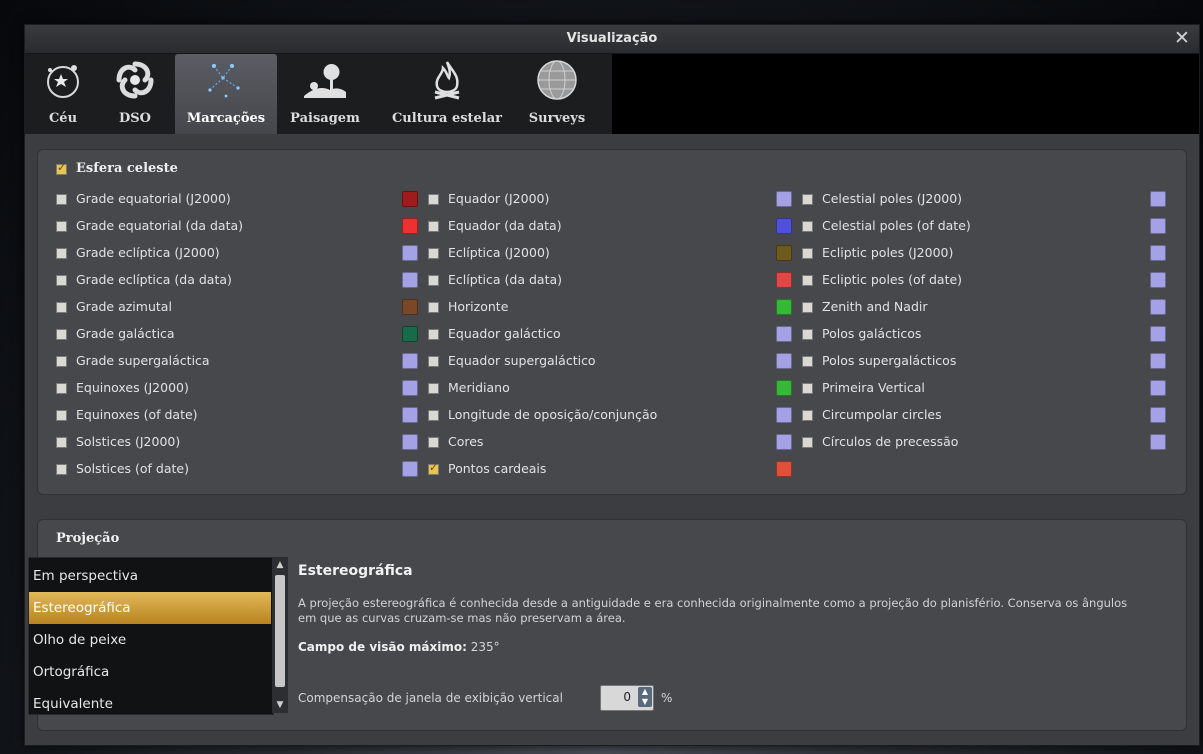  What do you see at coordinates (618, 697) in the screenshot?
I see `viewport-offset-value: 0` at bounding box center [618, 697].